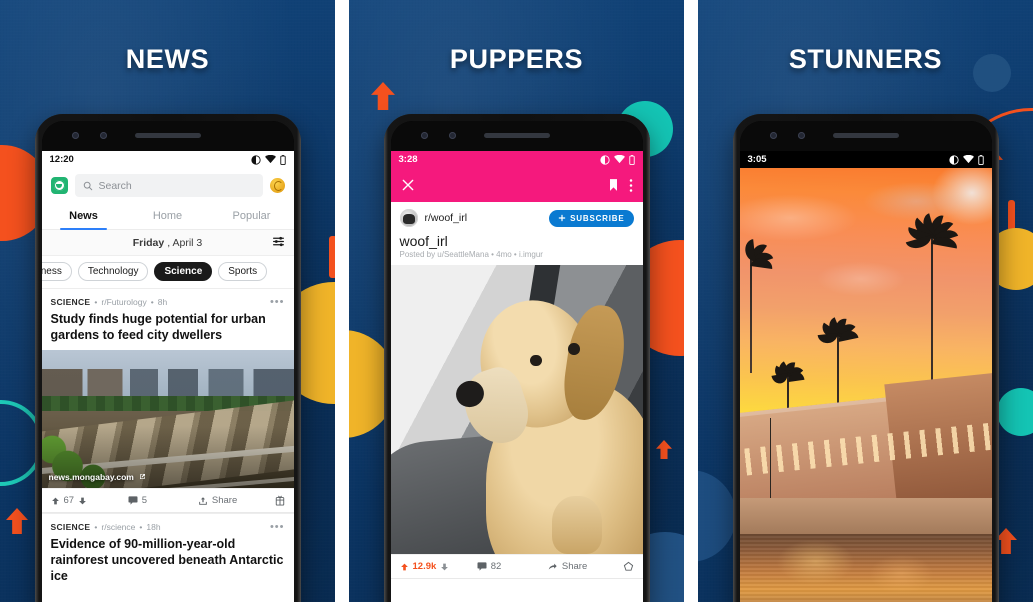  What do you see at coordinates (252, 216) in the screenshot?
I see `tab-popular: Popular` at bounding box center [252, 216].